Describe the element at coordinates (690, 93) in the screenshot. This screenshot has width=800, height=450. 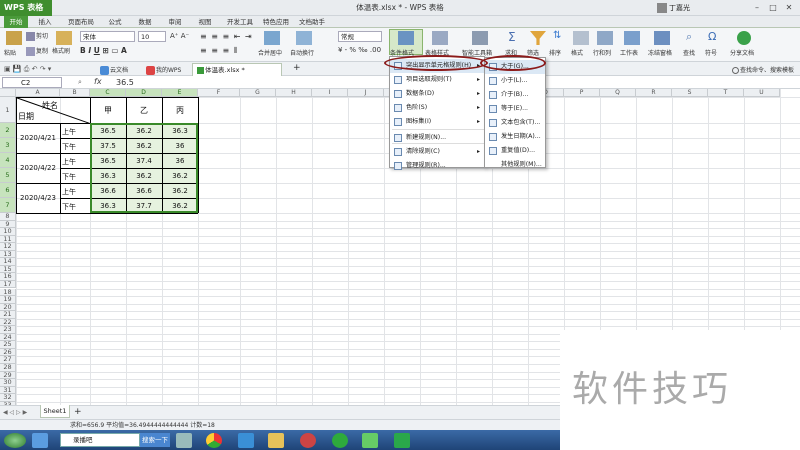
I see `column-header-S: S` at that location.